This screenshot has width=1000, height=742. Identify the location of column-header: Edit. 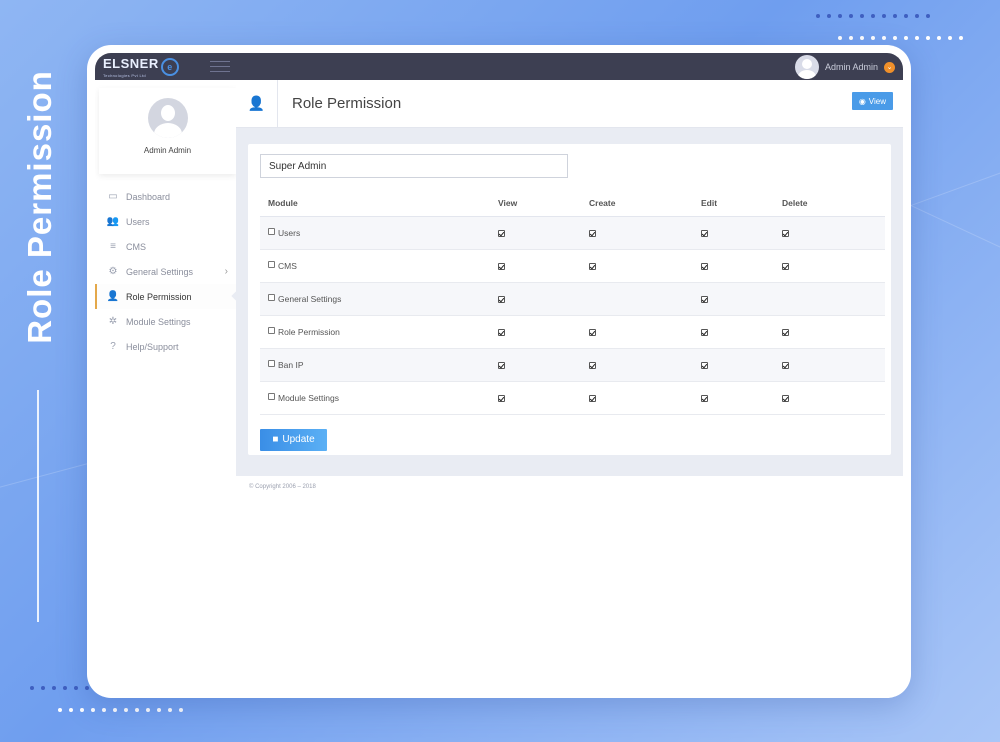
(733, 203).